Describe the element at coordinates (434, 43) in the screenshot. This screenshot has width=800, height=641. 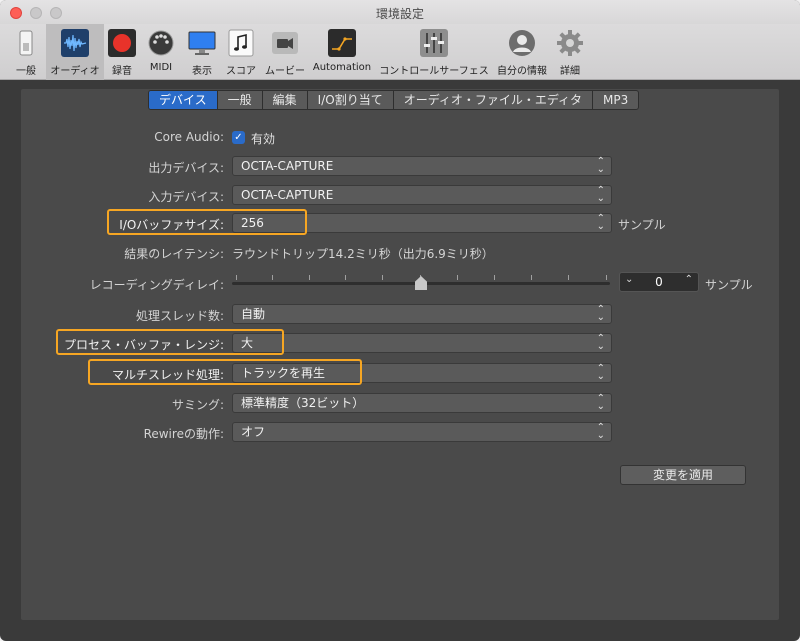
I see `mixer-faders-icon` at that location.